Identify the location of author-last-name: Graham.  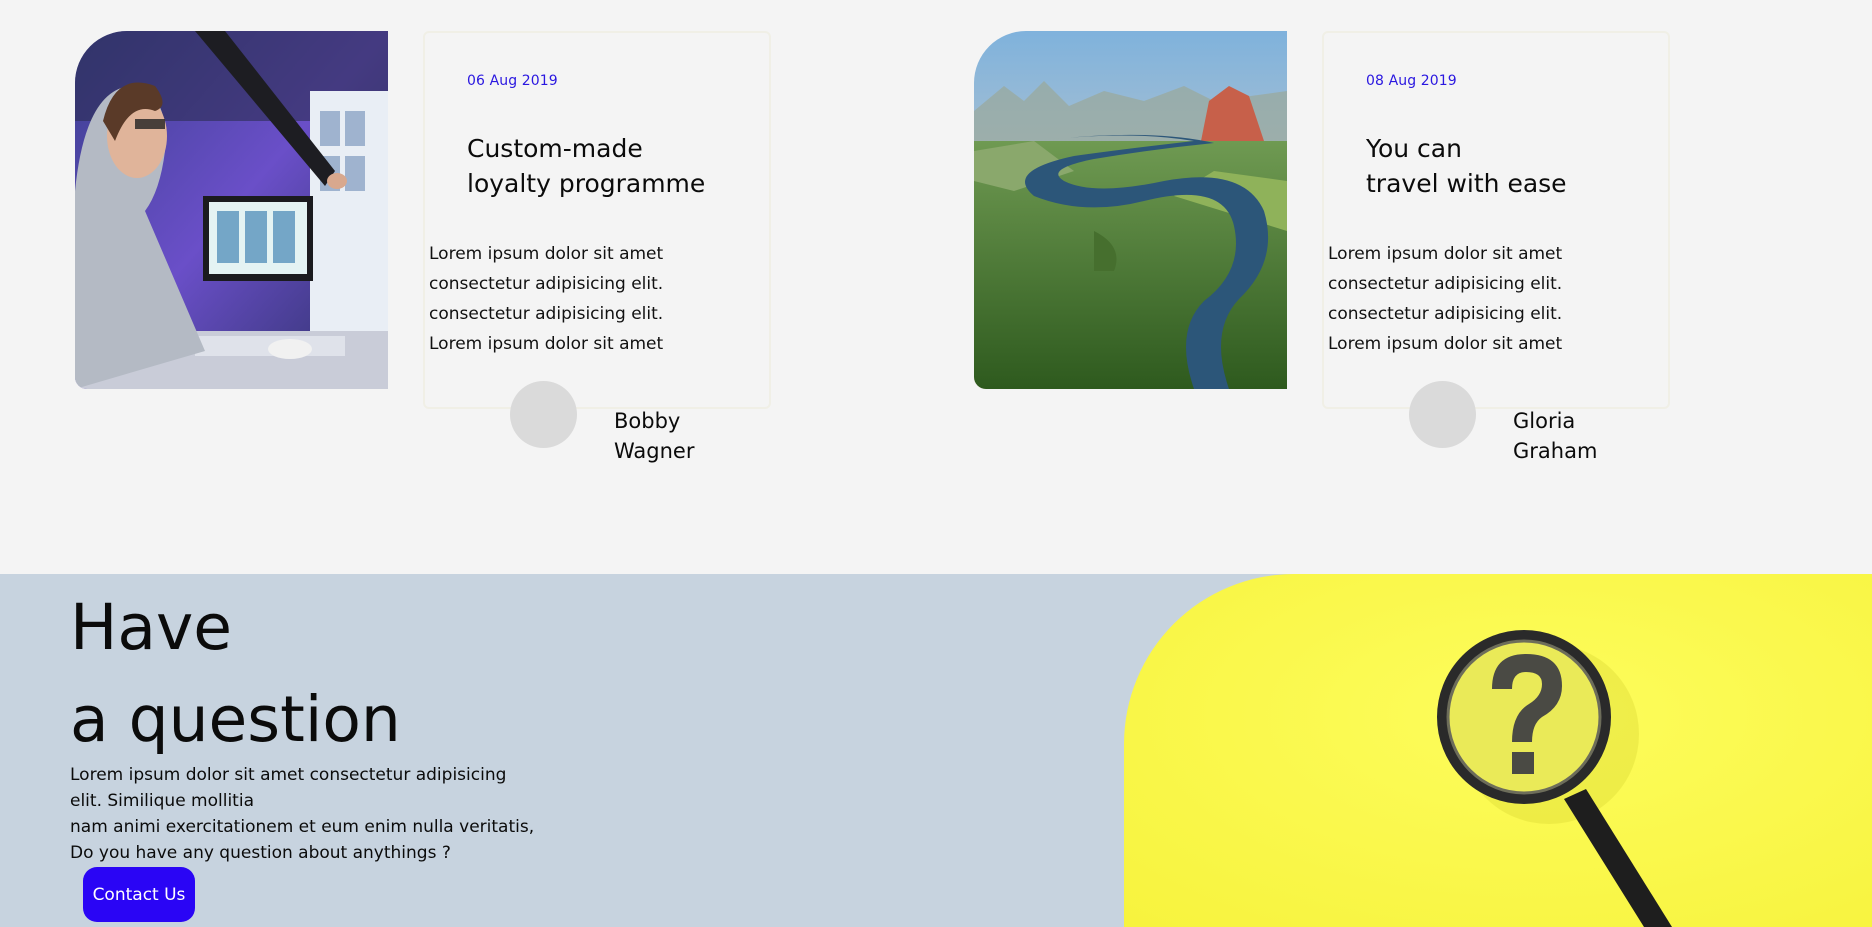
(1555, 451).